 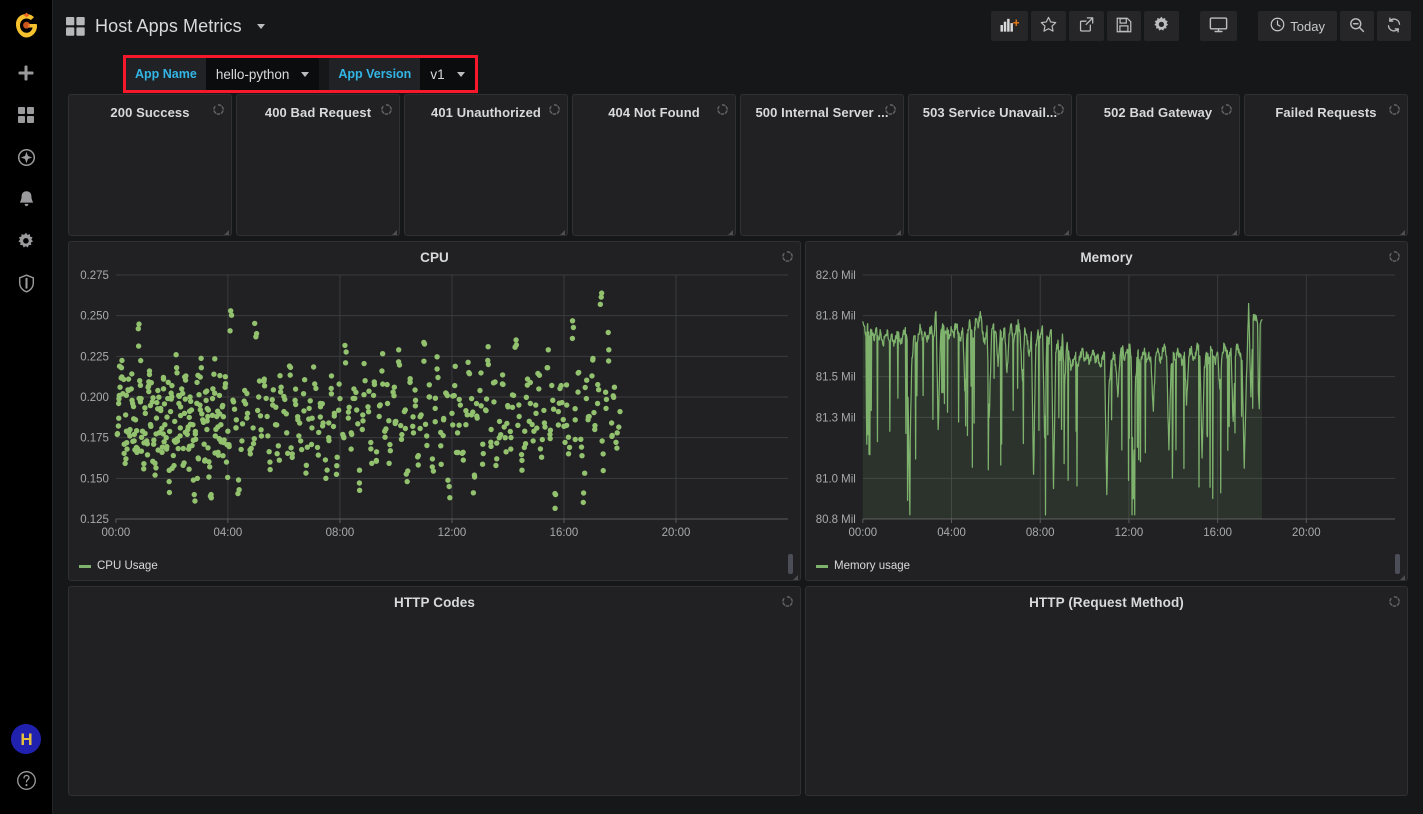 What do you see at coordinates (1106, 257) in the screenshot?
I see `panel-title: Memory` at bounding box center [1106, 257].